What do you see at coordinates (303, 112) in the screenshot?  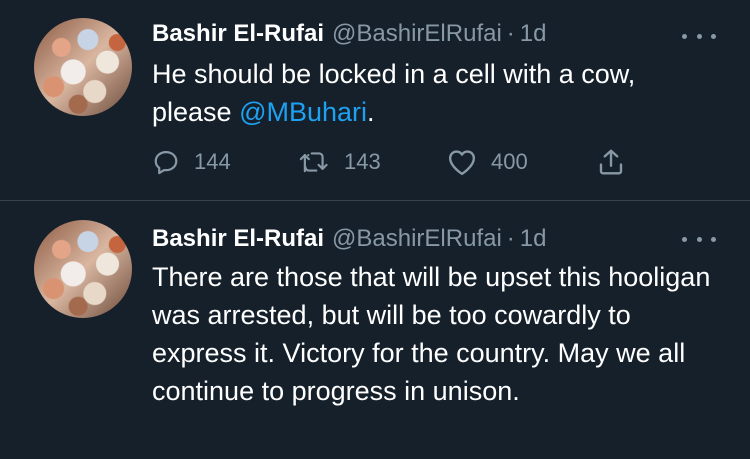 I see `mention-link: @MBuhari` at bounding box center [303, 112].